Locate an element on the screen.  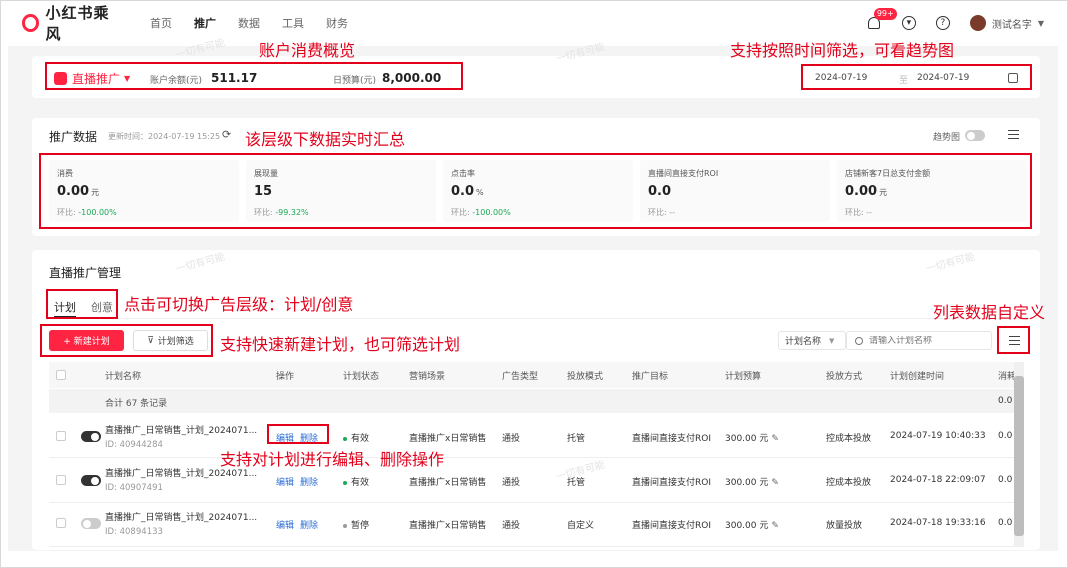
logo-text: 小红书乘风 is located at coordinates (77, 23).